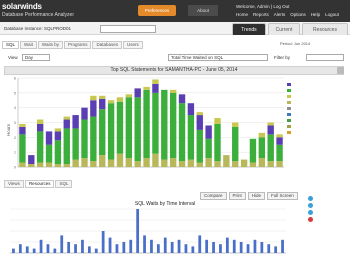 This screenshot has height=255, width=350. What do you see at coordinates (282, 196) in the screenshot?
I see `full-screen-button: Full Screen` at bounding box center [282, 196].